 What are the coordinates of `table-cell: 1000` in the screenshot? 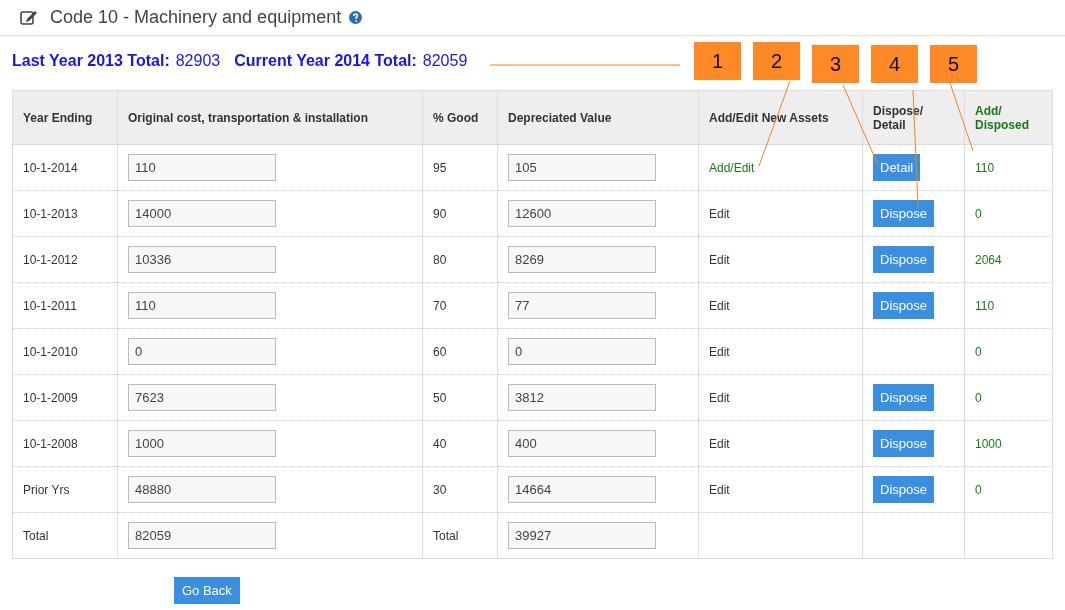 It's located at (988, 443).